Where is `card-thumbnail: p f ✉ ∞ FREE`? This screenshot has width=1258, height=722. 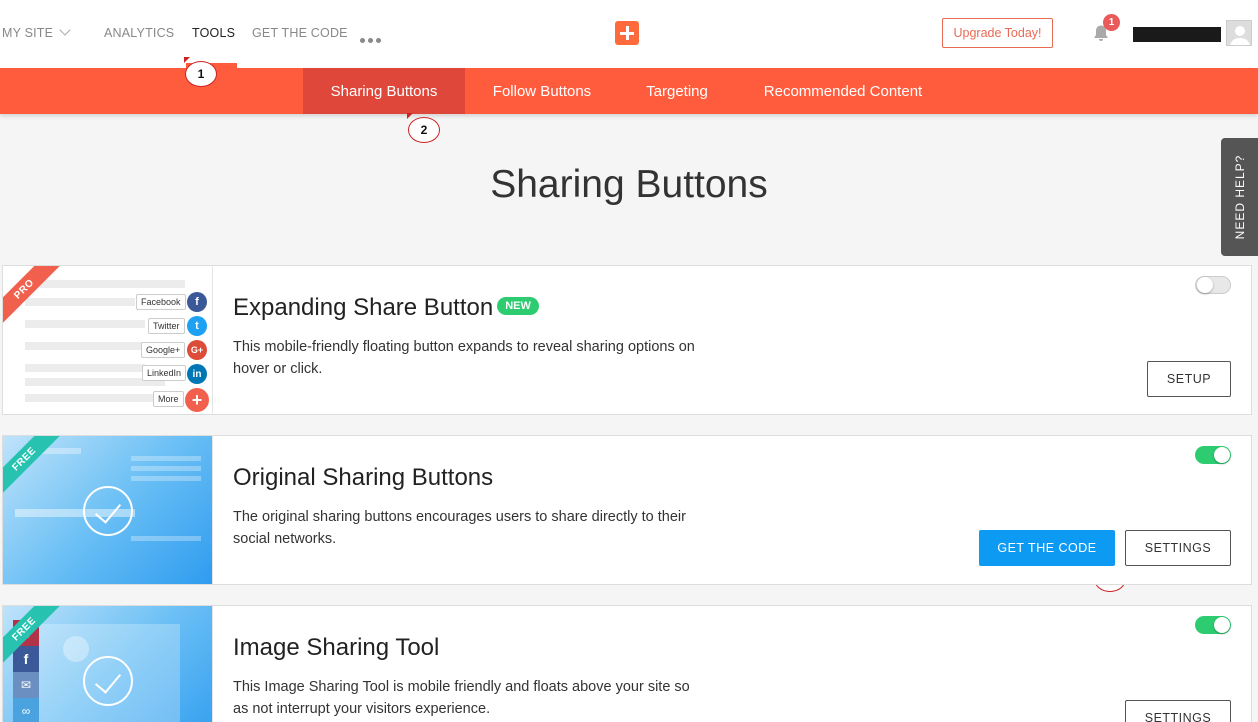 card-thumbnail: p f ✉ ∞ FREE is located at coordinates (108, 664).